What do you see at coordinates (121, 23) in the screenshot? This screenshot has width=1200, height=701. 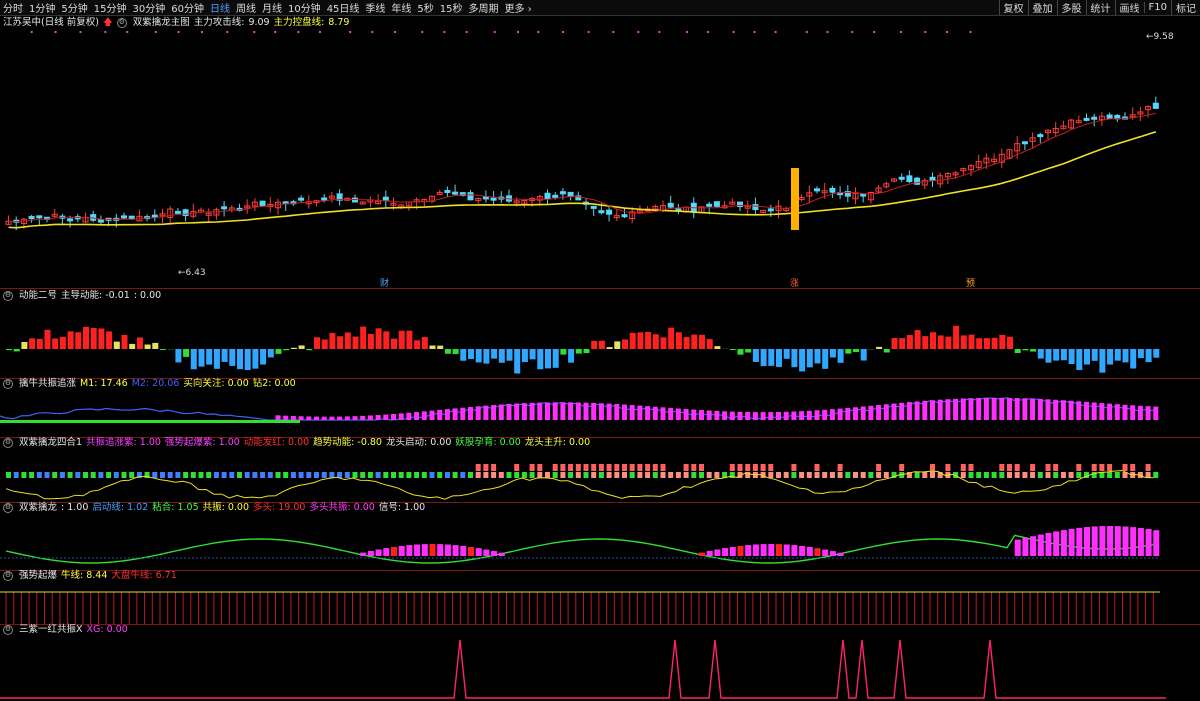 I see `indicator-toggle-icon: ⚙` at bounding box center [121, 23].